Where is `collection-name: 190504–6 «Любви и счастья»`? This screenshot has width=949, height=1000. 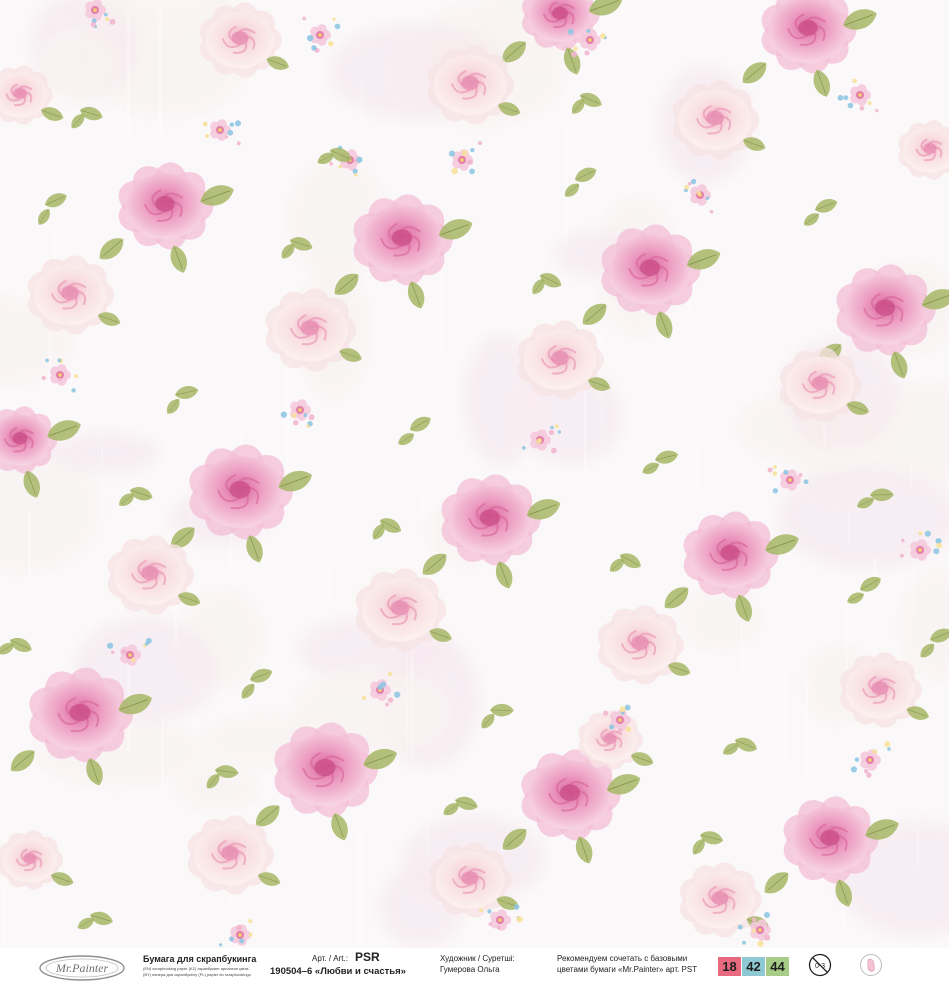
collection-name: 190504–6 «Любви и счастья» is located at coordinates (338, 971).